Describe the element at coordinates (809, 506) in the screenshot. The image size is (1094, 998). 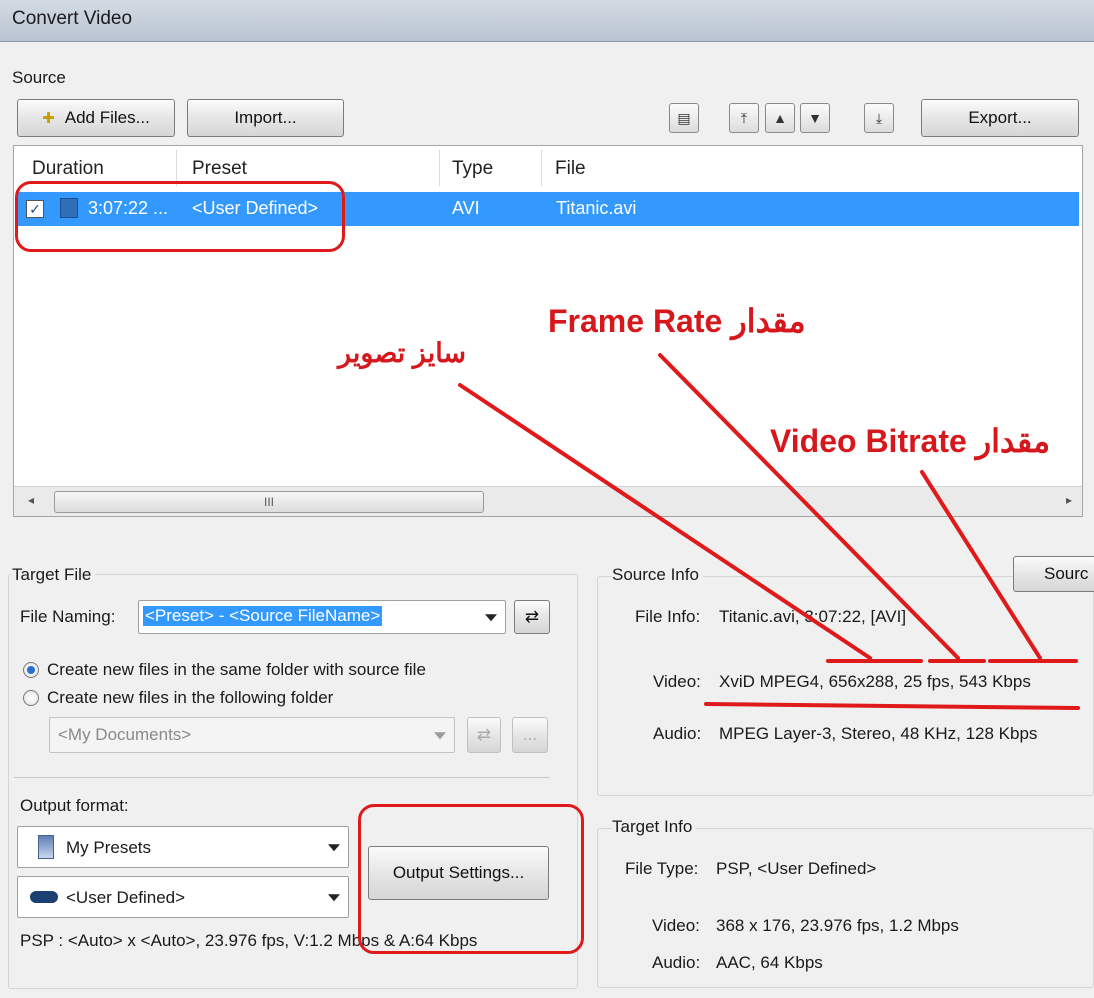
I see `arrow-frame-rate` at that location.